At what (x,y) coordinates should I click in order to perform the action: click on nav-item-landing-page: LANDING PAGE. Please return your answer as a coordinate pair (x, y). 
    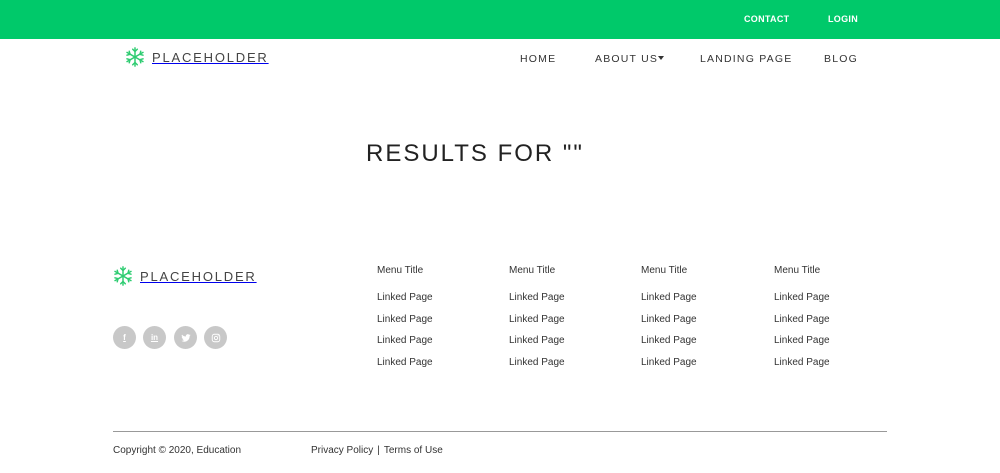
    Looking at the image, I should click on (746, 59).